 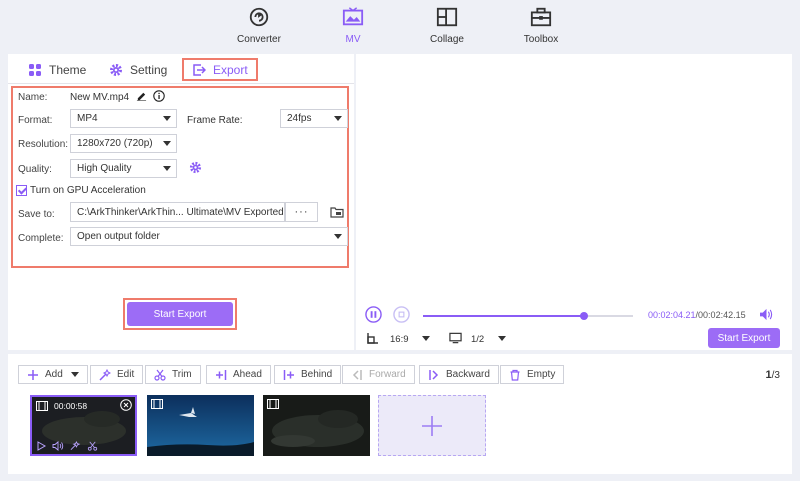 I want to click on backward-button-label: Backward, so click(x=468, y=374).